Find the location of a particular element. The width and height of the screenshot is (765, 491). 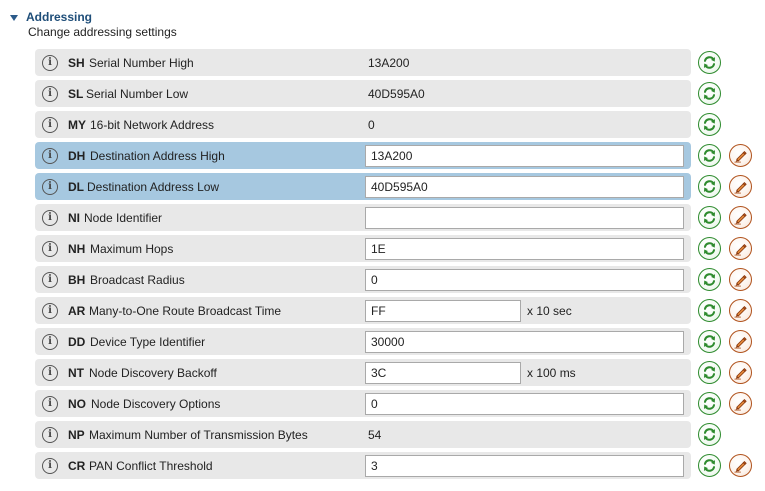

collapse-triangle-icon is located at coordinates (14, 17).